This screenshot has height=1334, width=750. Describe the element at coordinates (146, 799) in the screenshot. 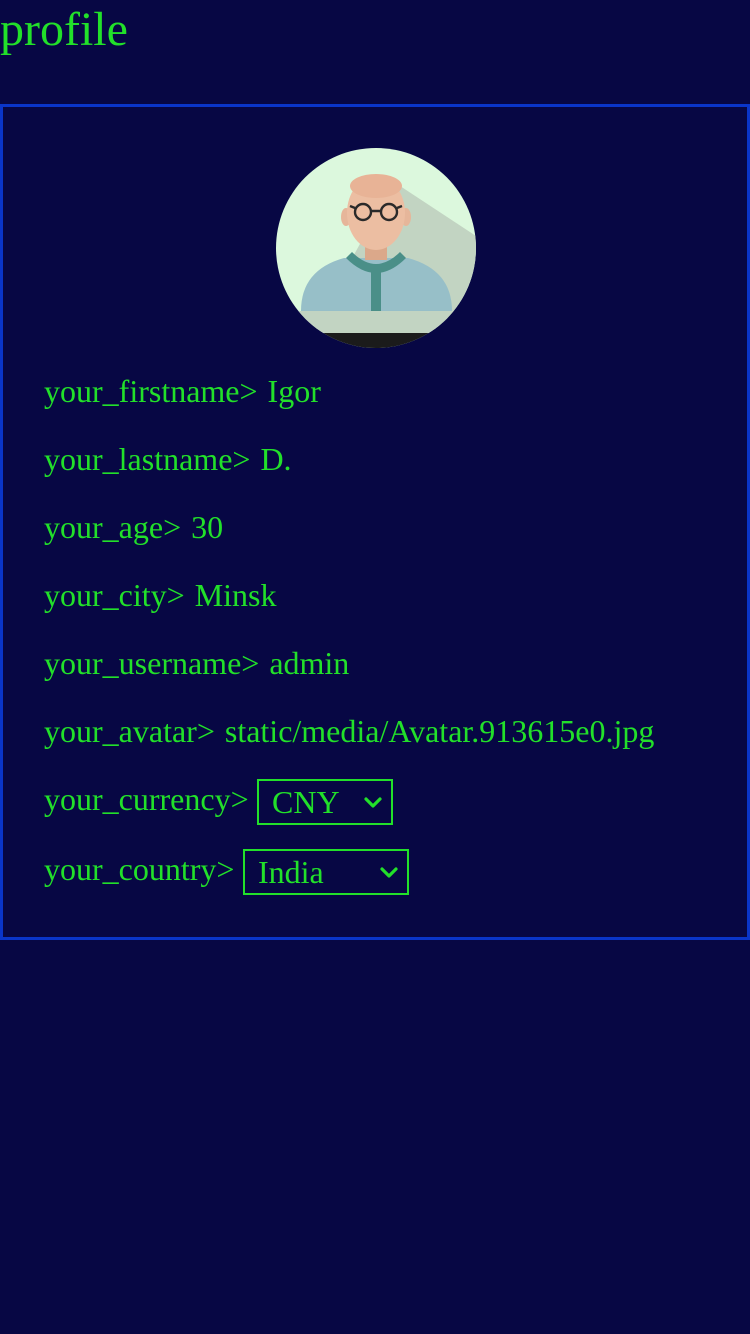

I see `currency-label: your_currency>` at that location.